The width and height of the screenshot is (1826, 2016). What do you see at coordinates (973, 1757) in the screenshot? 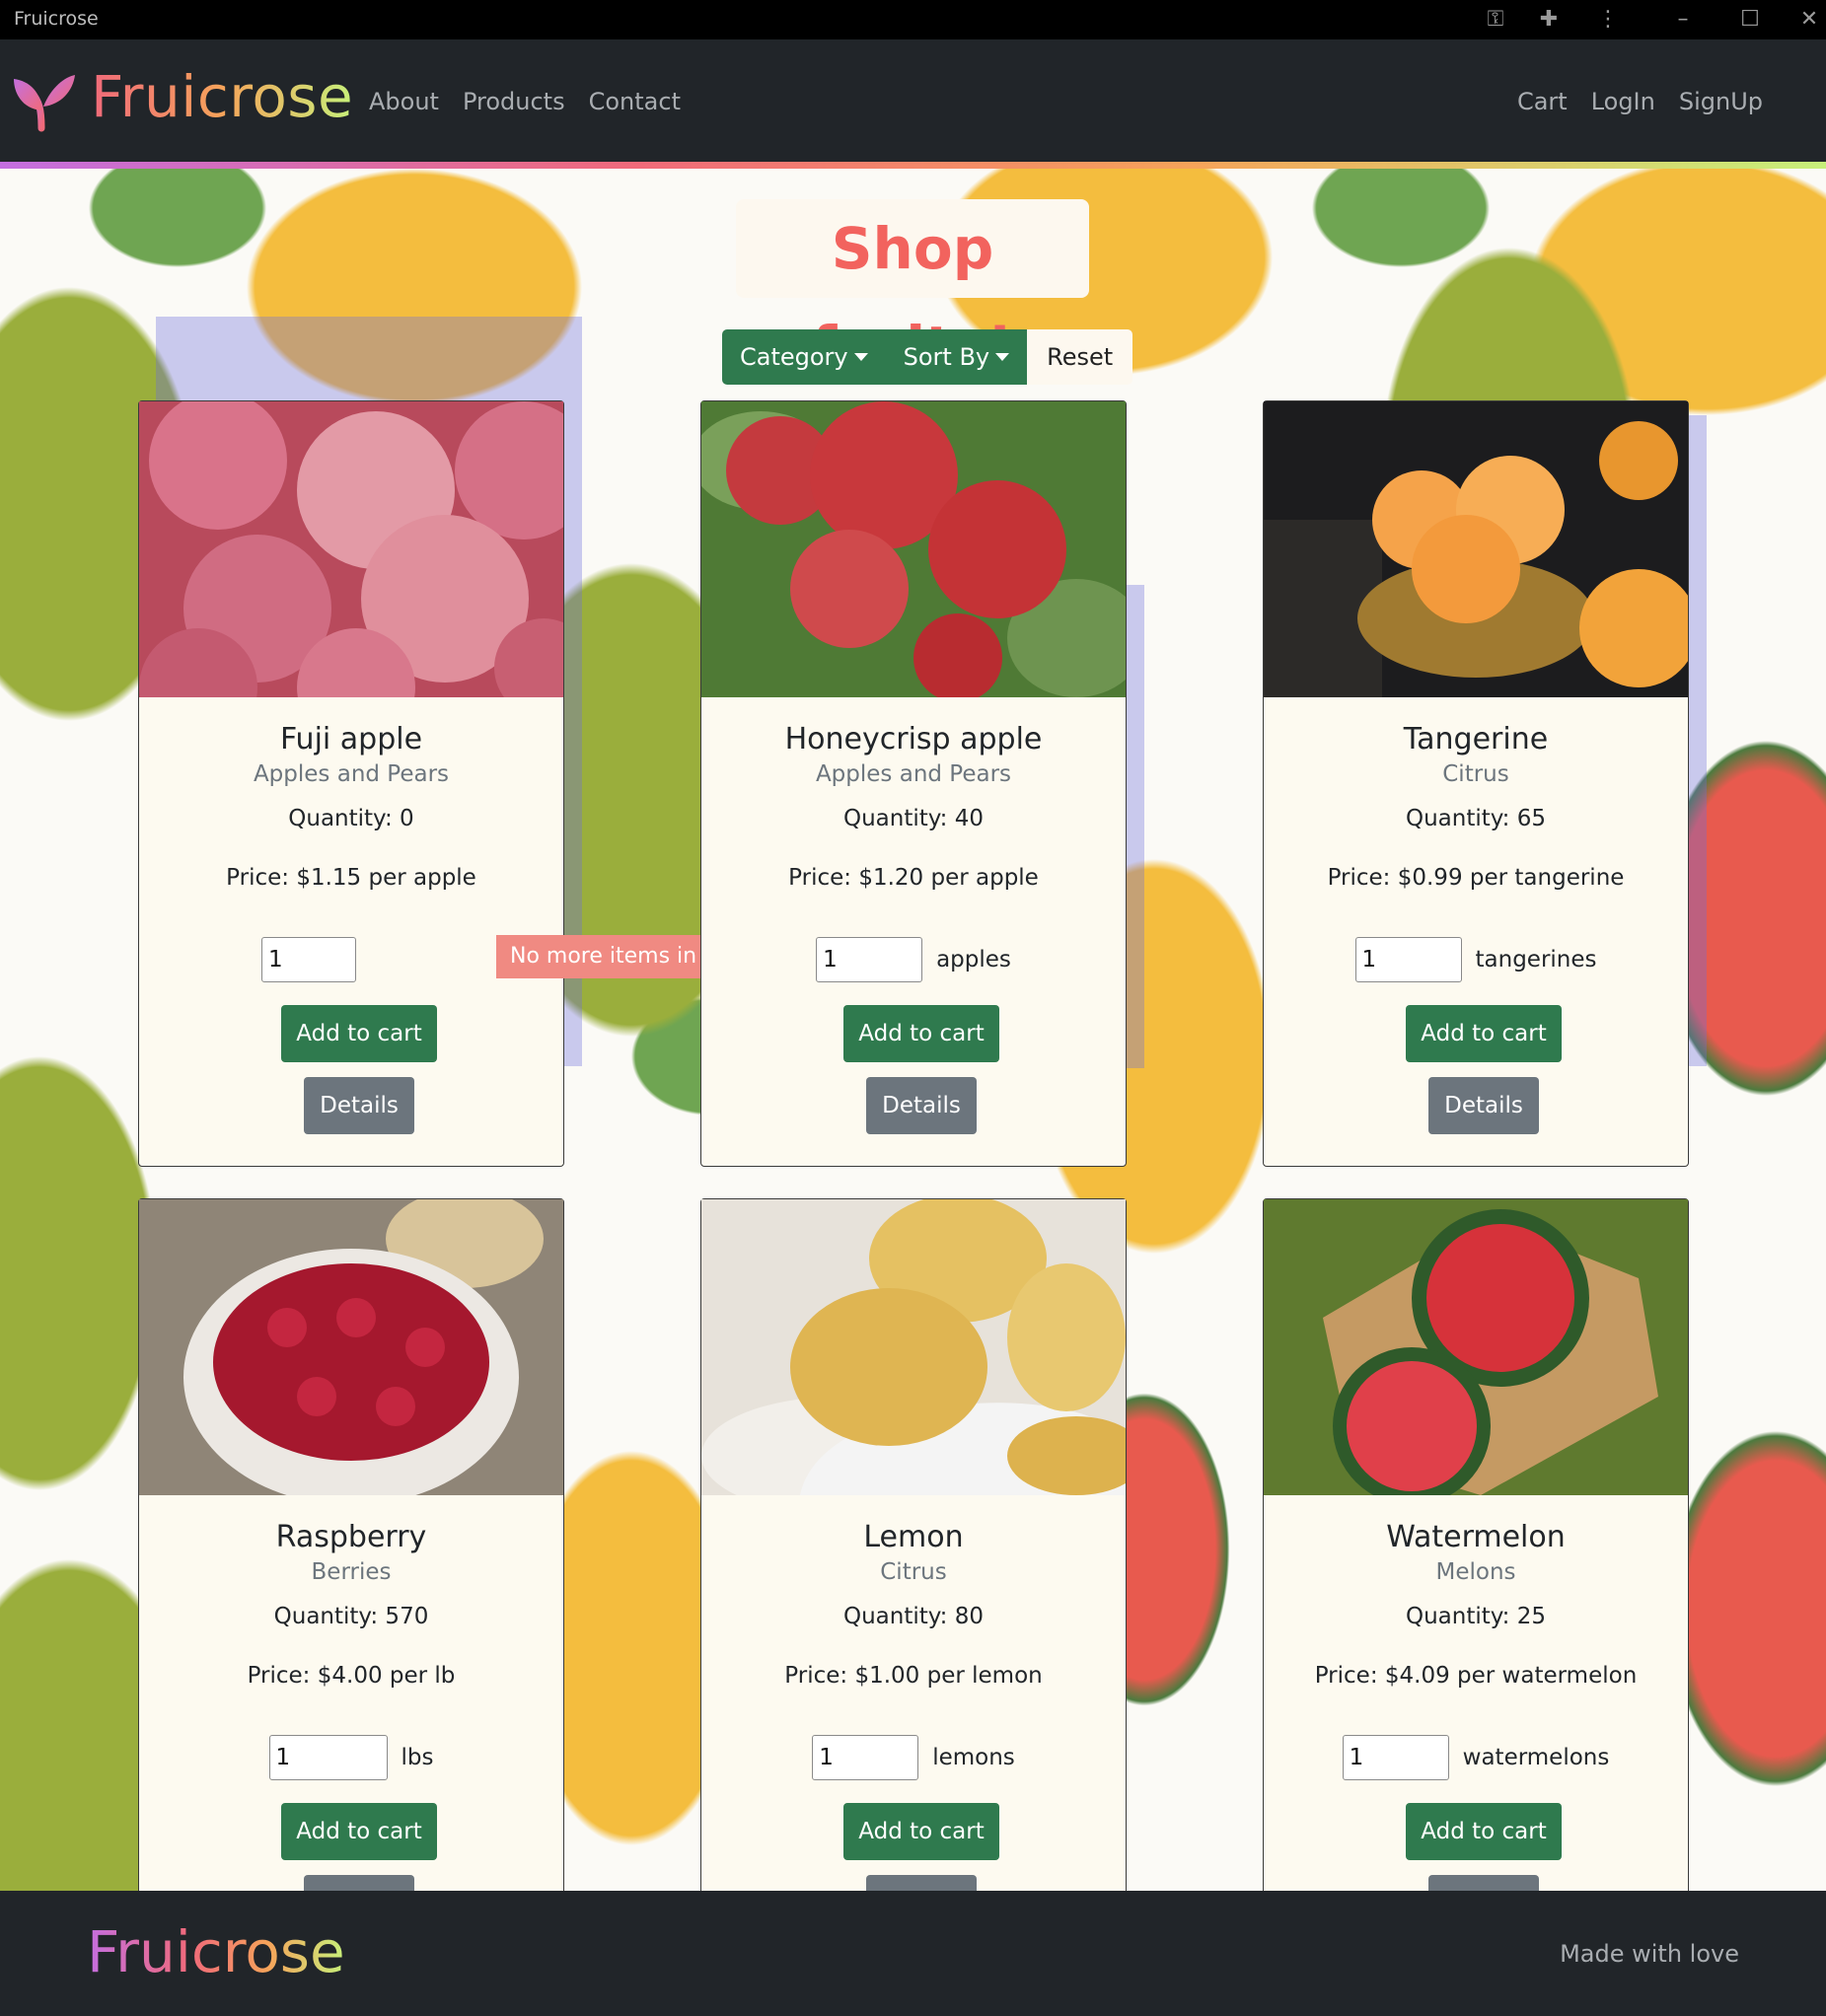
I see `quantity-unit: lemons` at bounding box center [973, 1757].